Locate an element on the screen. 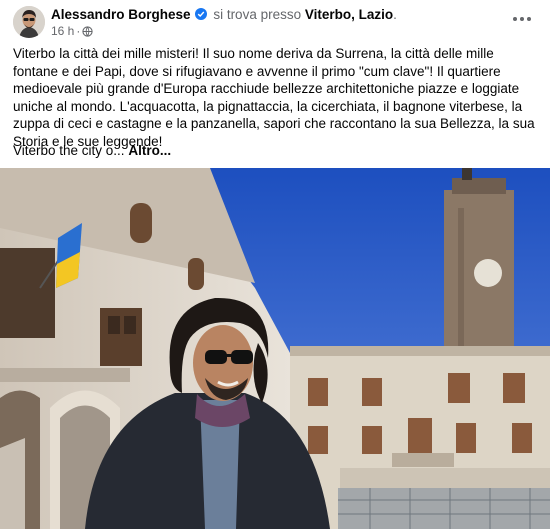 The image size is (550, 529). location-connector: si trova presso is located at coordinates (257, 14).